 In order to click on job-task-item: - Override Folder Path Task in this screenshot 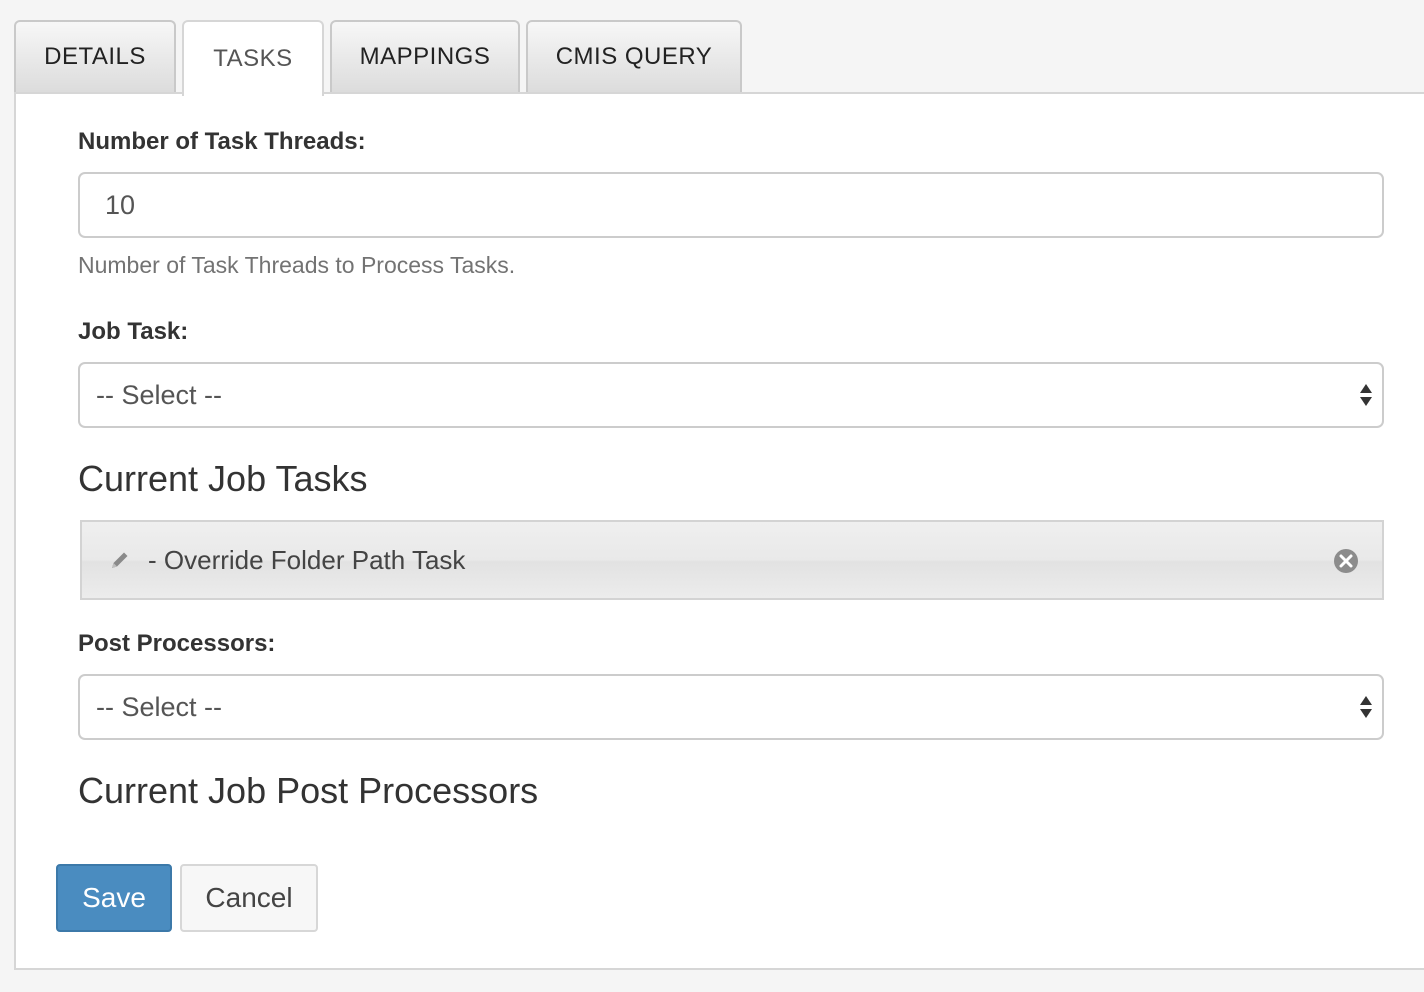, I will do `click(732, 560)`.